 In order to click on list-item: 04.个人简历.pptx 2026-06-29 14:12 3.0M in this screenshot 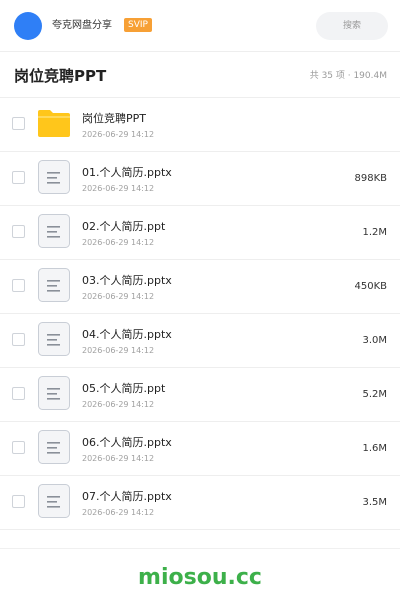, I will do `click(200, 341)`.